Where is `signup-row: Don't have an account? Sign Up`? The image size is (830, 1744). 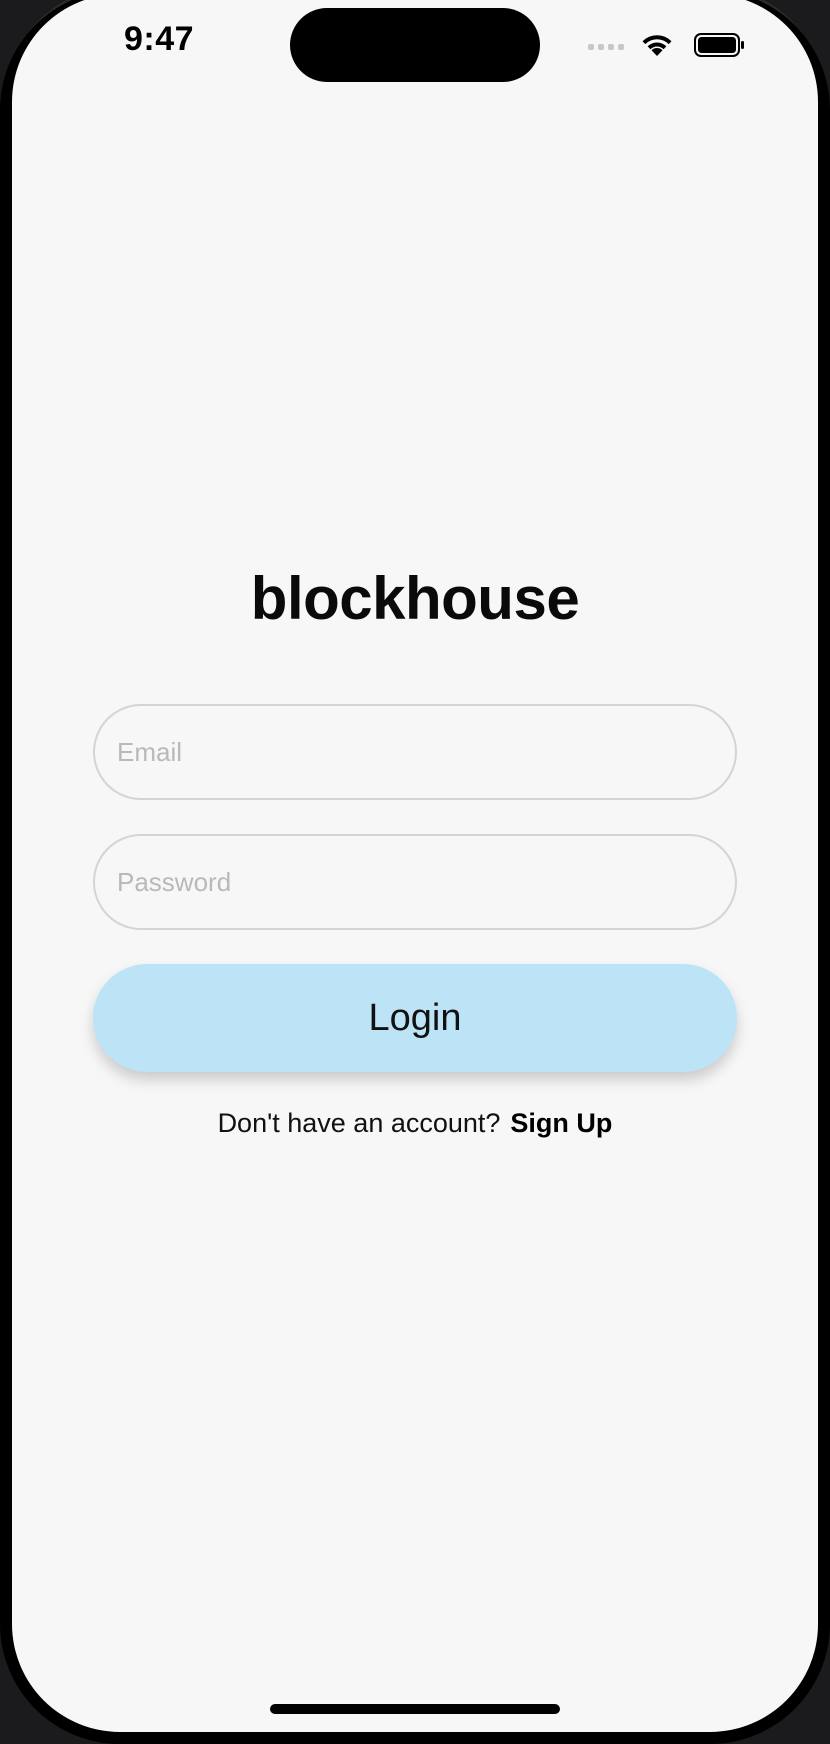 signup-row: Don't have an account? Sign Up is located at coordinates (415, 1123).